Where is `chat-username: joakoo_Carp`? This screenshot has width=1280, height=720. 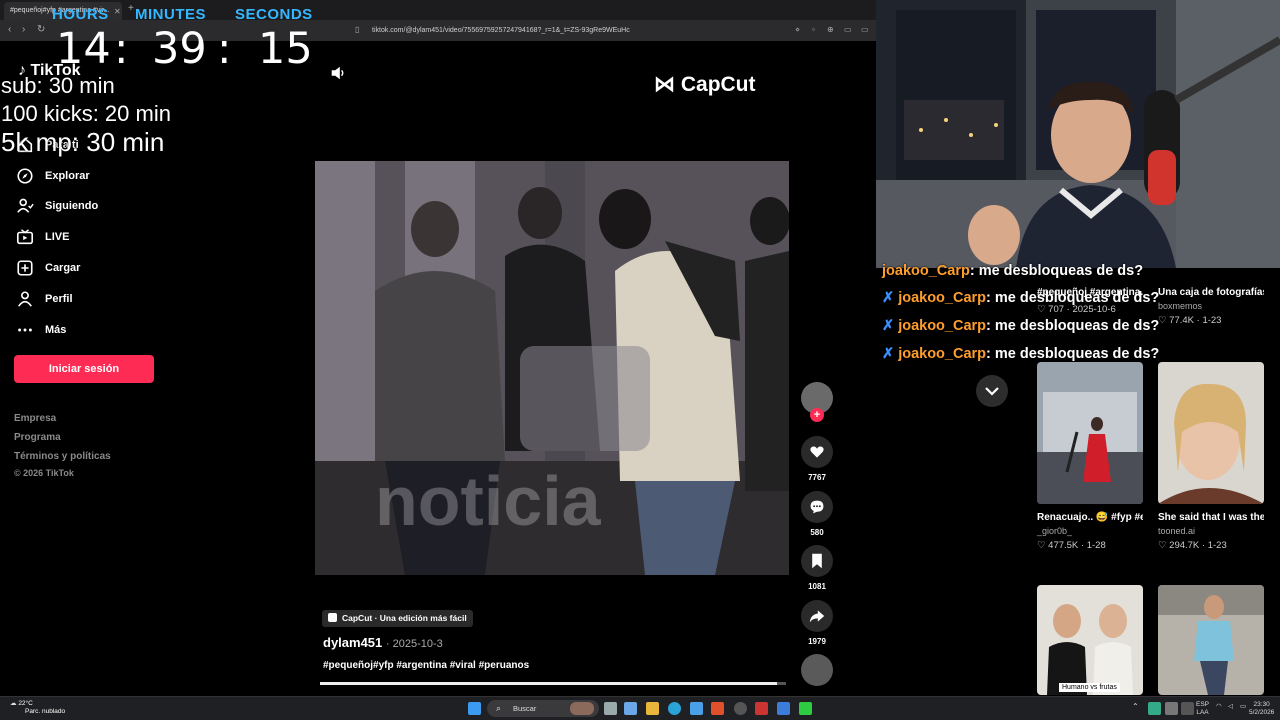
chat-username: joakoo_Carp is located at coordinates (942, 354).